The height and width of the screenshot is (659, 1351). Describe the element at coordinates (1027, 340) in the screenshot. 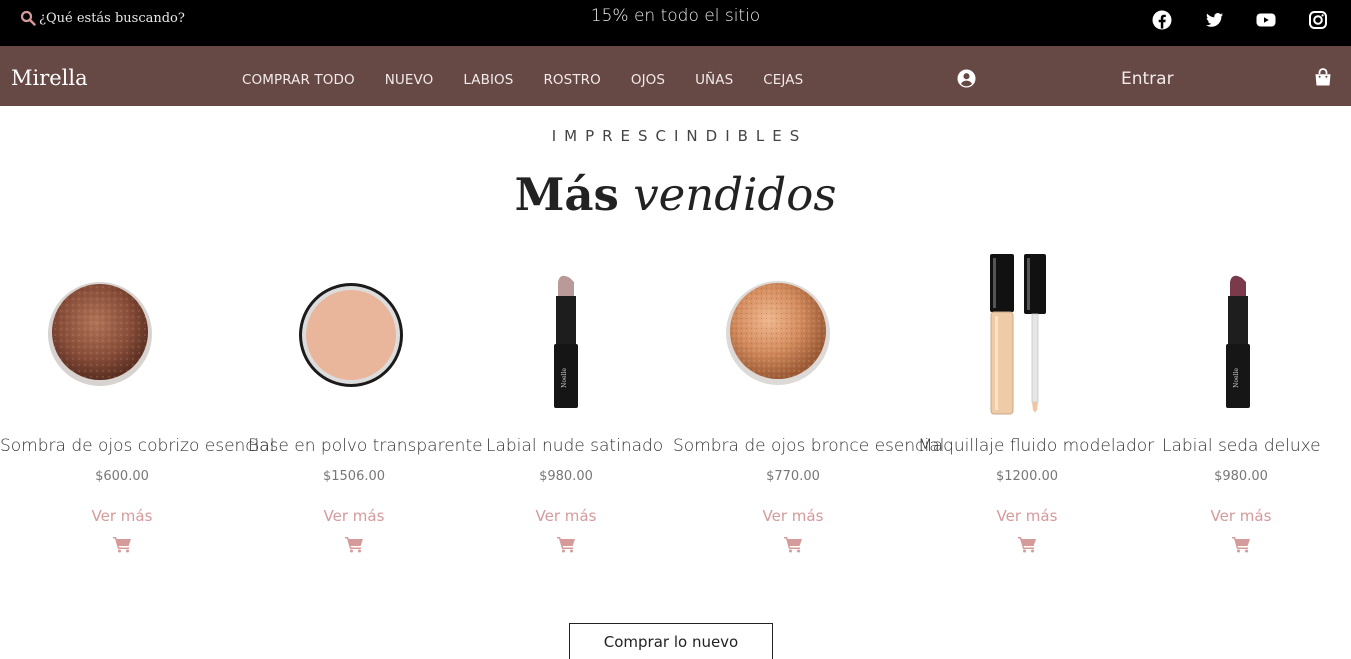

I see `fluid-concealer-image` at that location.